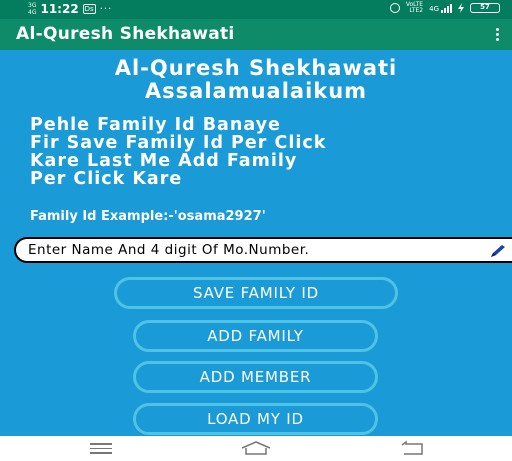  What do you see at coordinates (125, 34) in the screenshot?
I see `app-title: Al-Quresh Shekhawati` at bounding box center [125, 34].